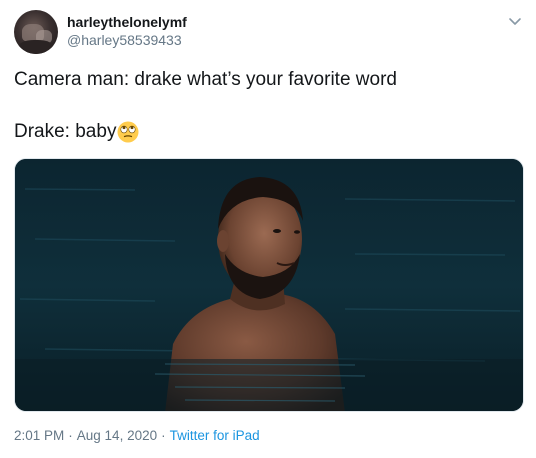 This screenshot has height=458, width=536. I want to click on tweet-time: 2:01 PM, so click(39, 435).